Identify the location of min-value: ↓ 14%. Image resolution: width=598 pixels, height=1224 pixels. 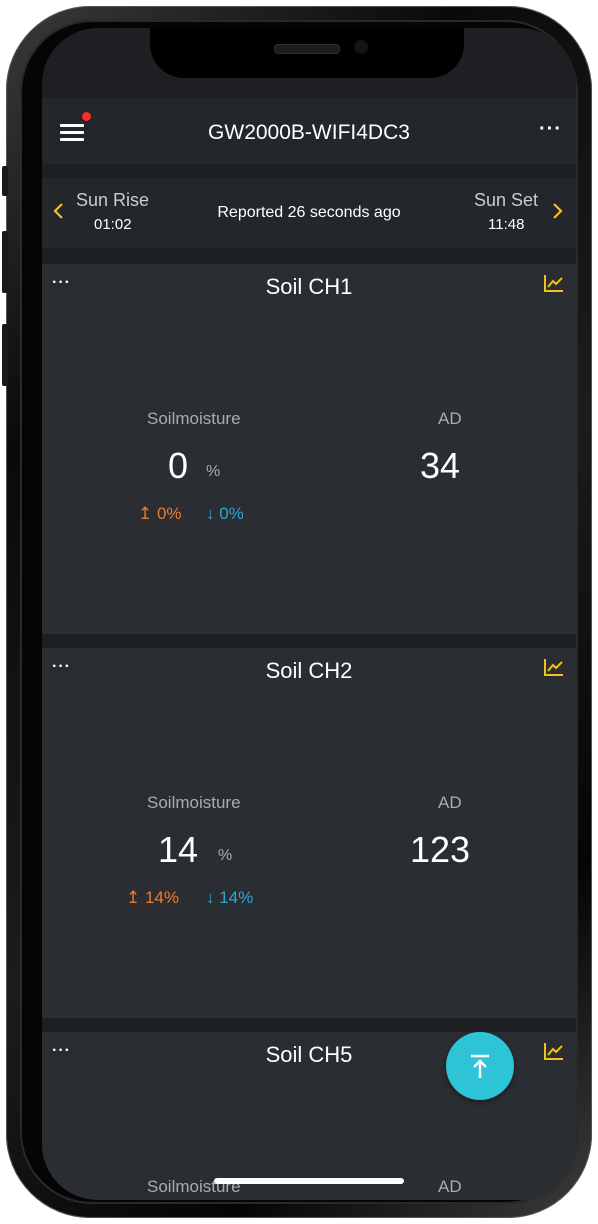
(230, 897).